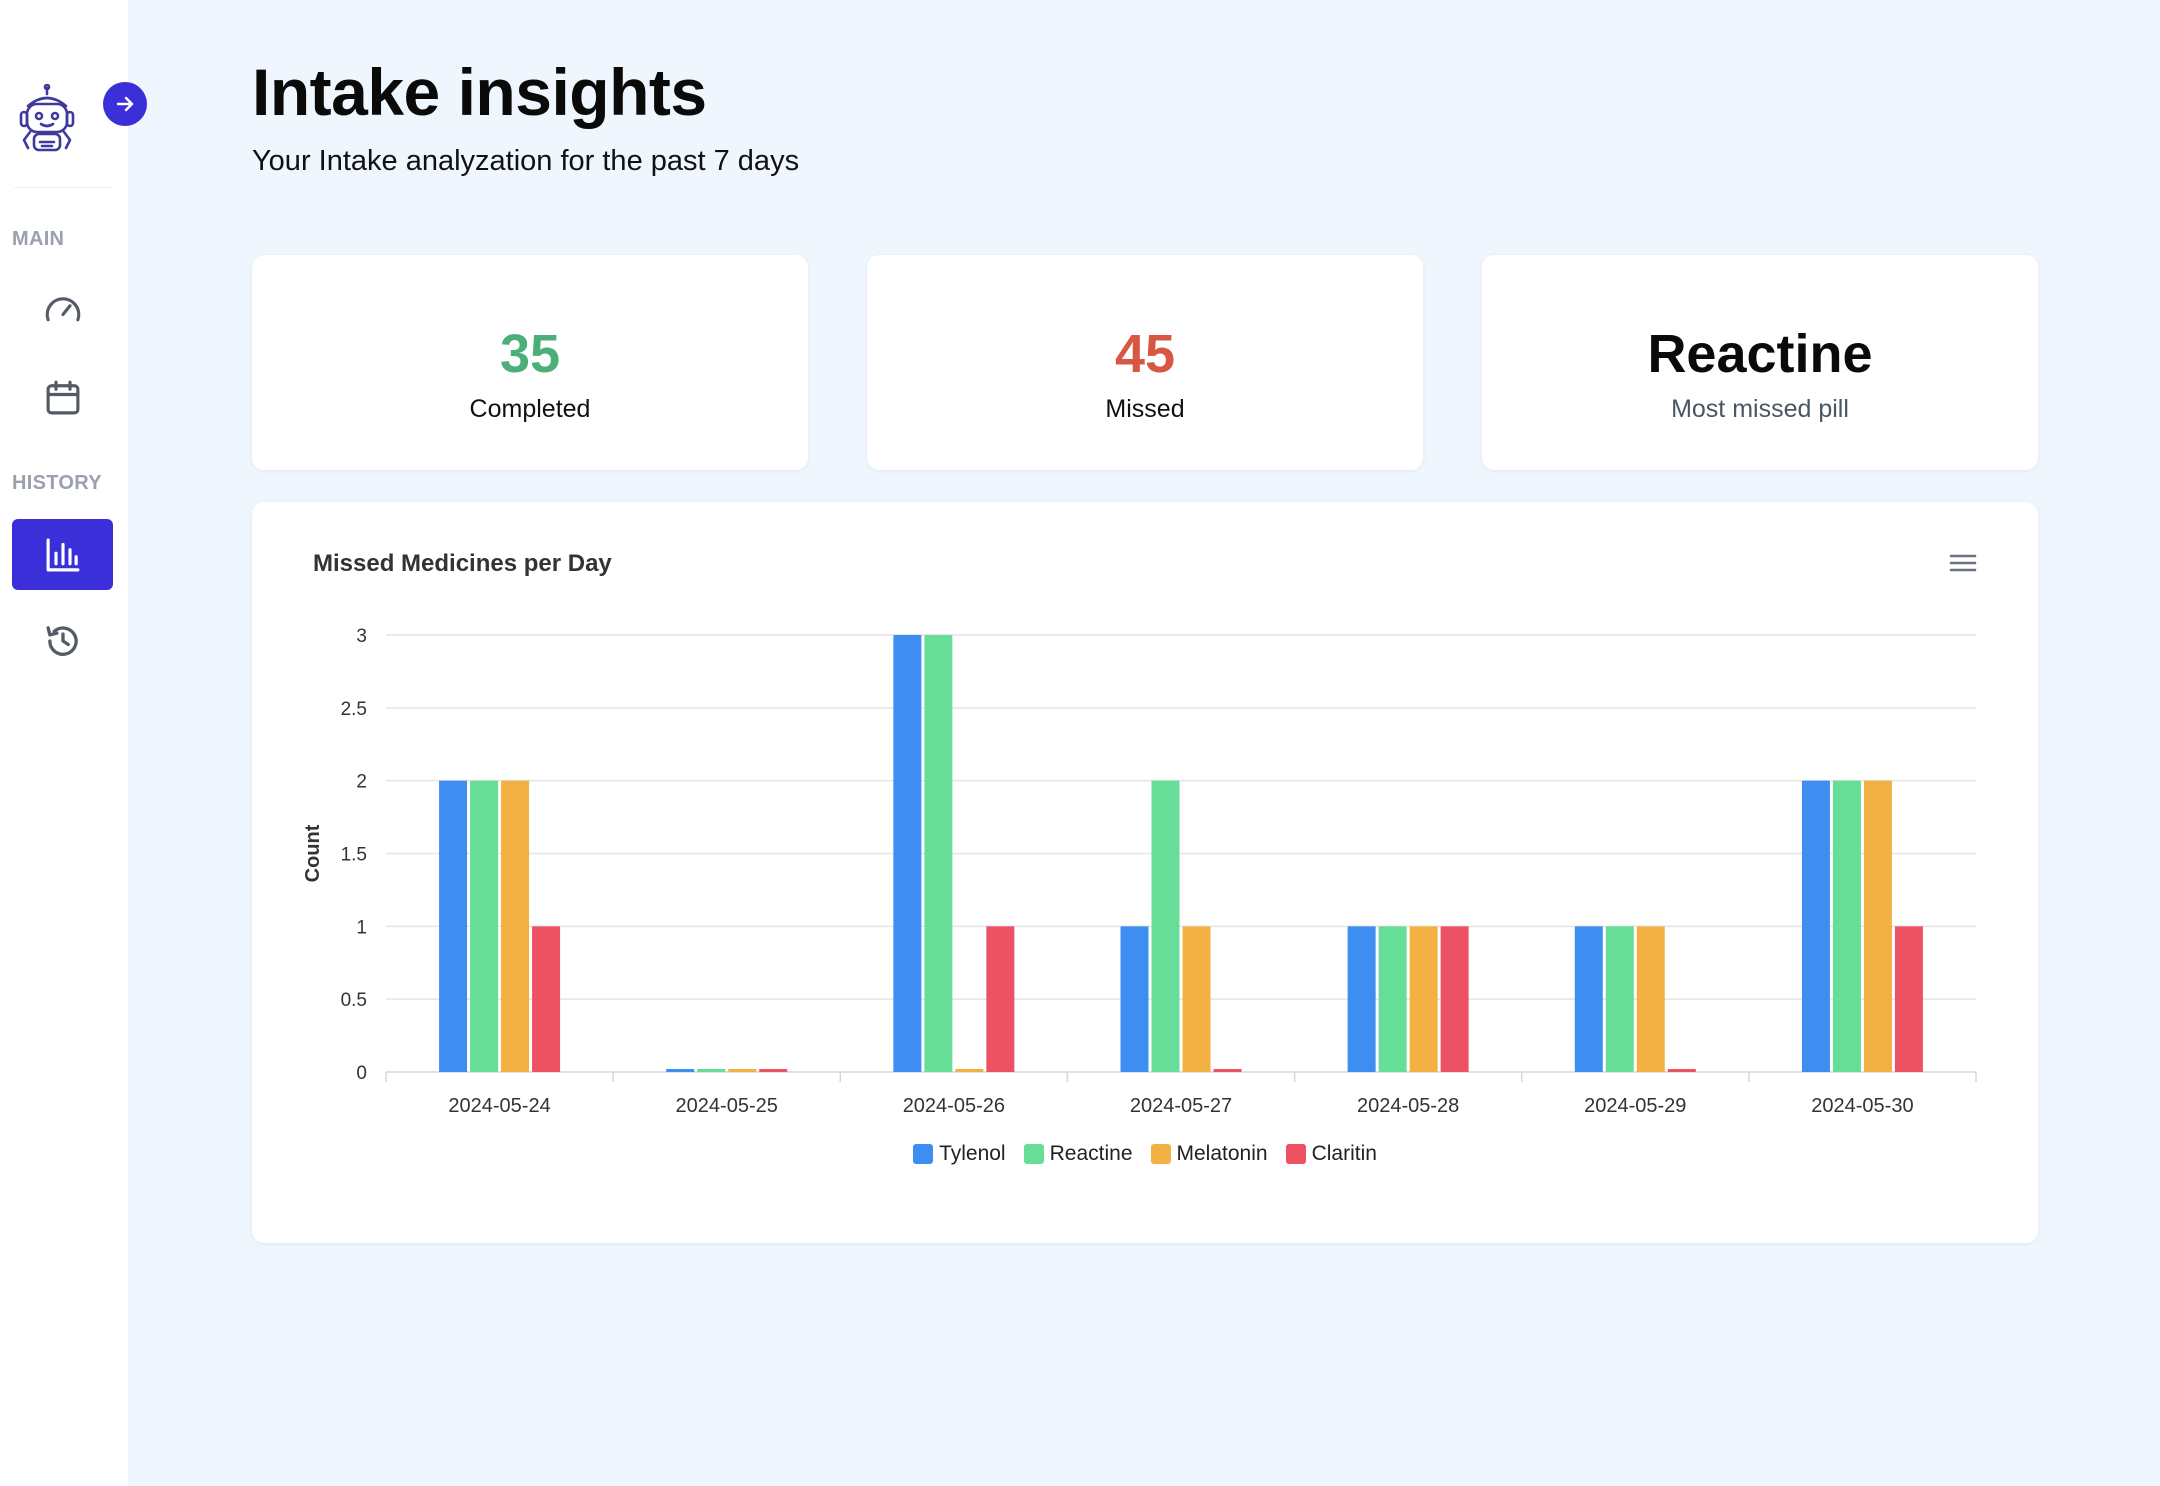 Image resolution: width=2160 pixels, height=1486 pixels. I want to click on history-icon, so click(61, 640).